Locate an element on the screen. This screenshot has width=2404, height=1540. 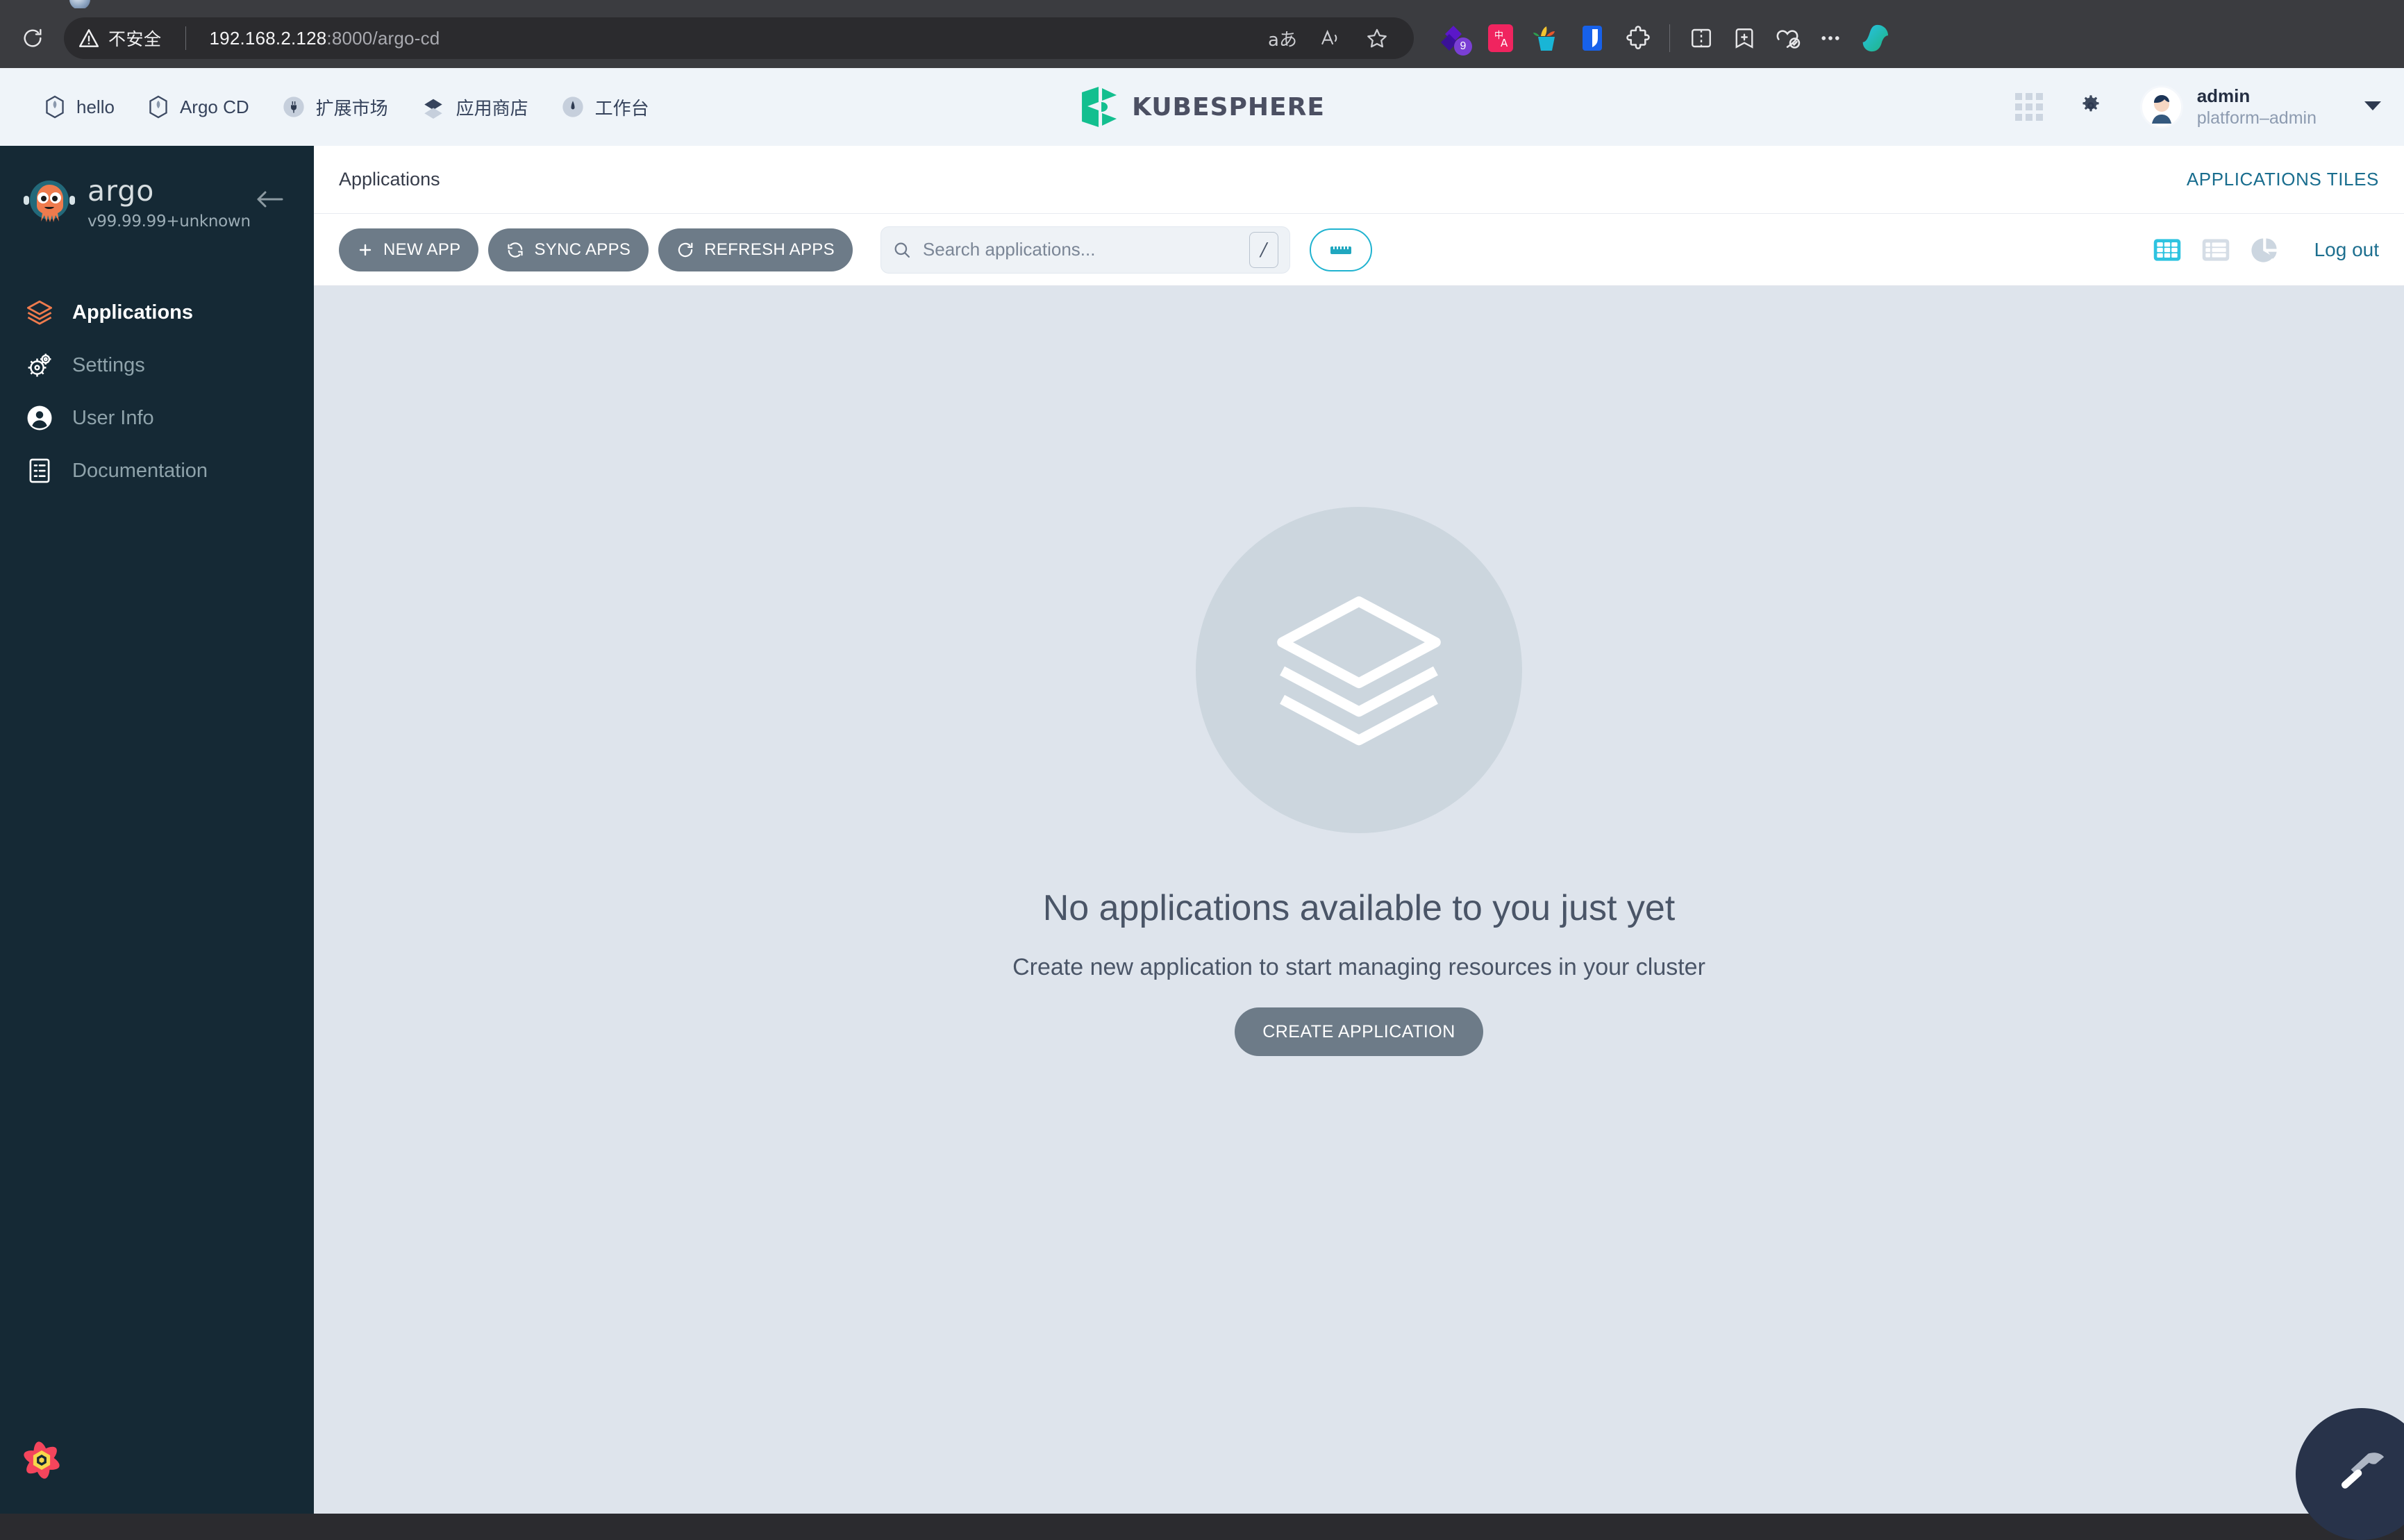
filter-button is located at coordinates (1340, 249).